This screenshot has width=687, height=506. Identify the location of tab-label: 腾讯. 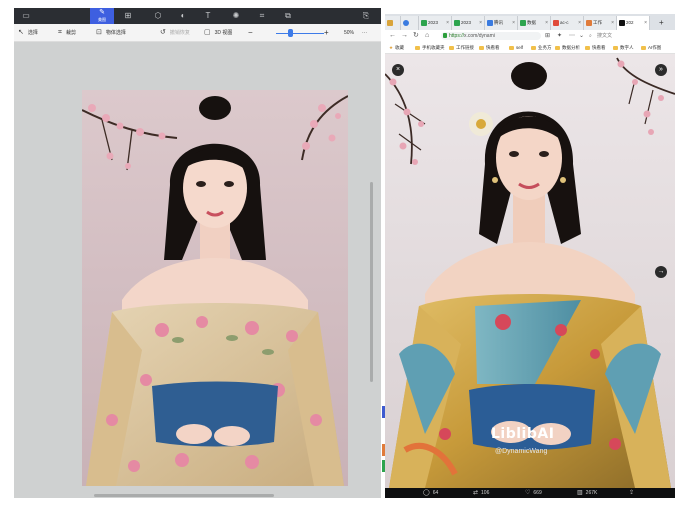
(498, 22).